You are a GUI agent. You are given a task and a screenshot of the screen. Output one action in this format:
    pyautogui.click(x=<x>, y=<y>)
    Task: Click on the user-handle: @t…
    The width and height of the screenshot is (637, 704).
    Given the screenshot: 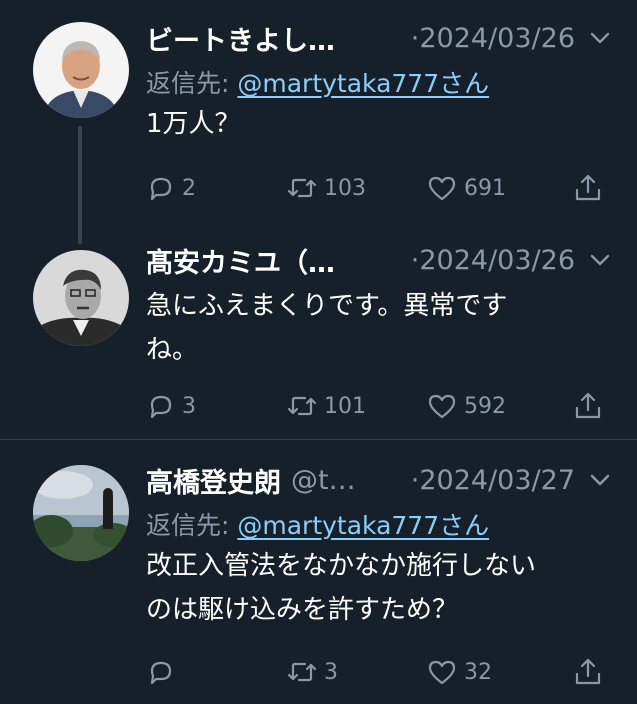 What is the action you would take?
    pyautogui.click(x=323, y=480)
    